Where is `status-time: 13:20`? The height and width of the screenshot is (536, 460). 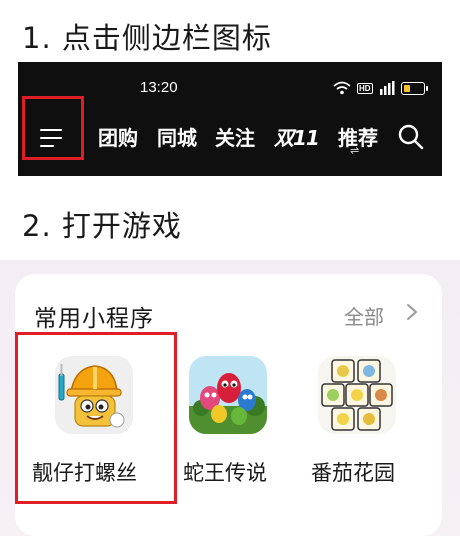 status-time: 13:20 is located at coordinates (159, 87).